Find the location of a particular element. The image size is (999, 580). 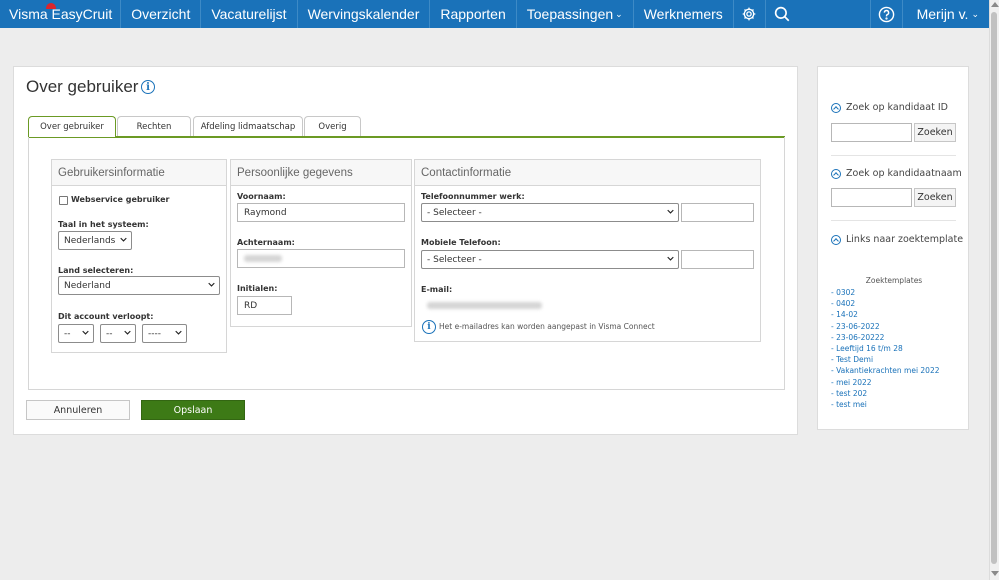

user-menu: Merijn v. ⌄ is located at coordinates (946, 14).